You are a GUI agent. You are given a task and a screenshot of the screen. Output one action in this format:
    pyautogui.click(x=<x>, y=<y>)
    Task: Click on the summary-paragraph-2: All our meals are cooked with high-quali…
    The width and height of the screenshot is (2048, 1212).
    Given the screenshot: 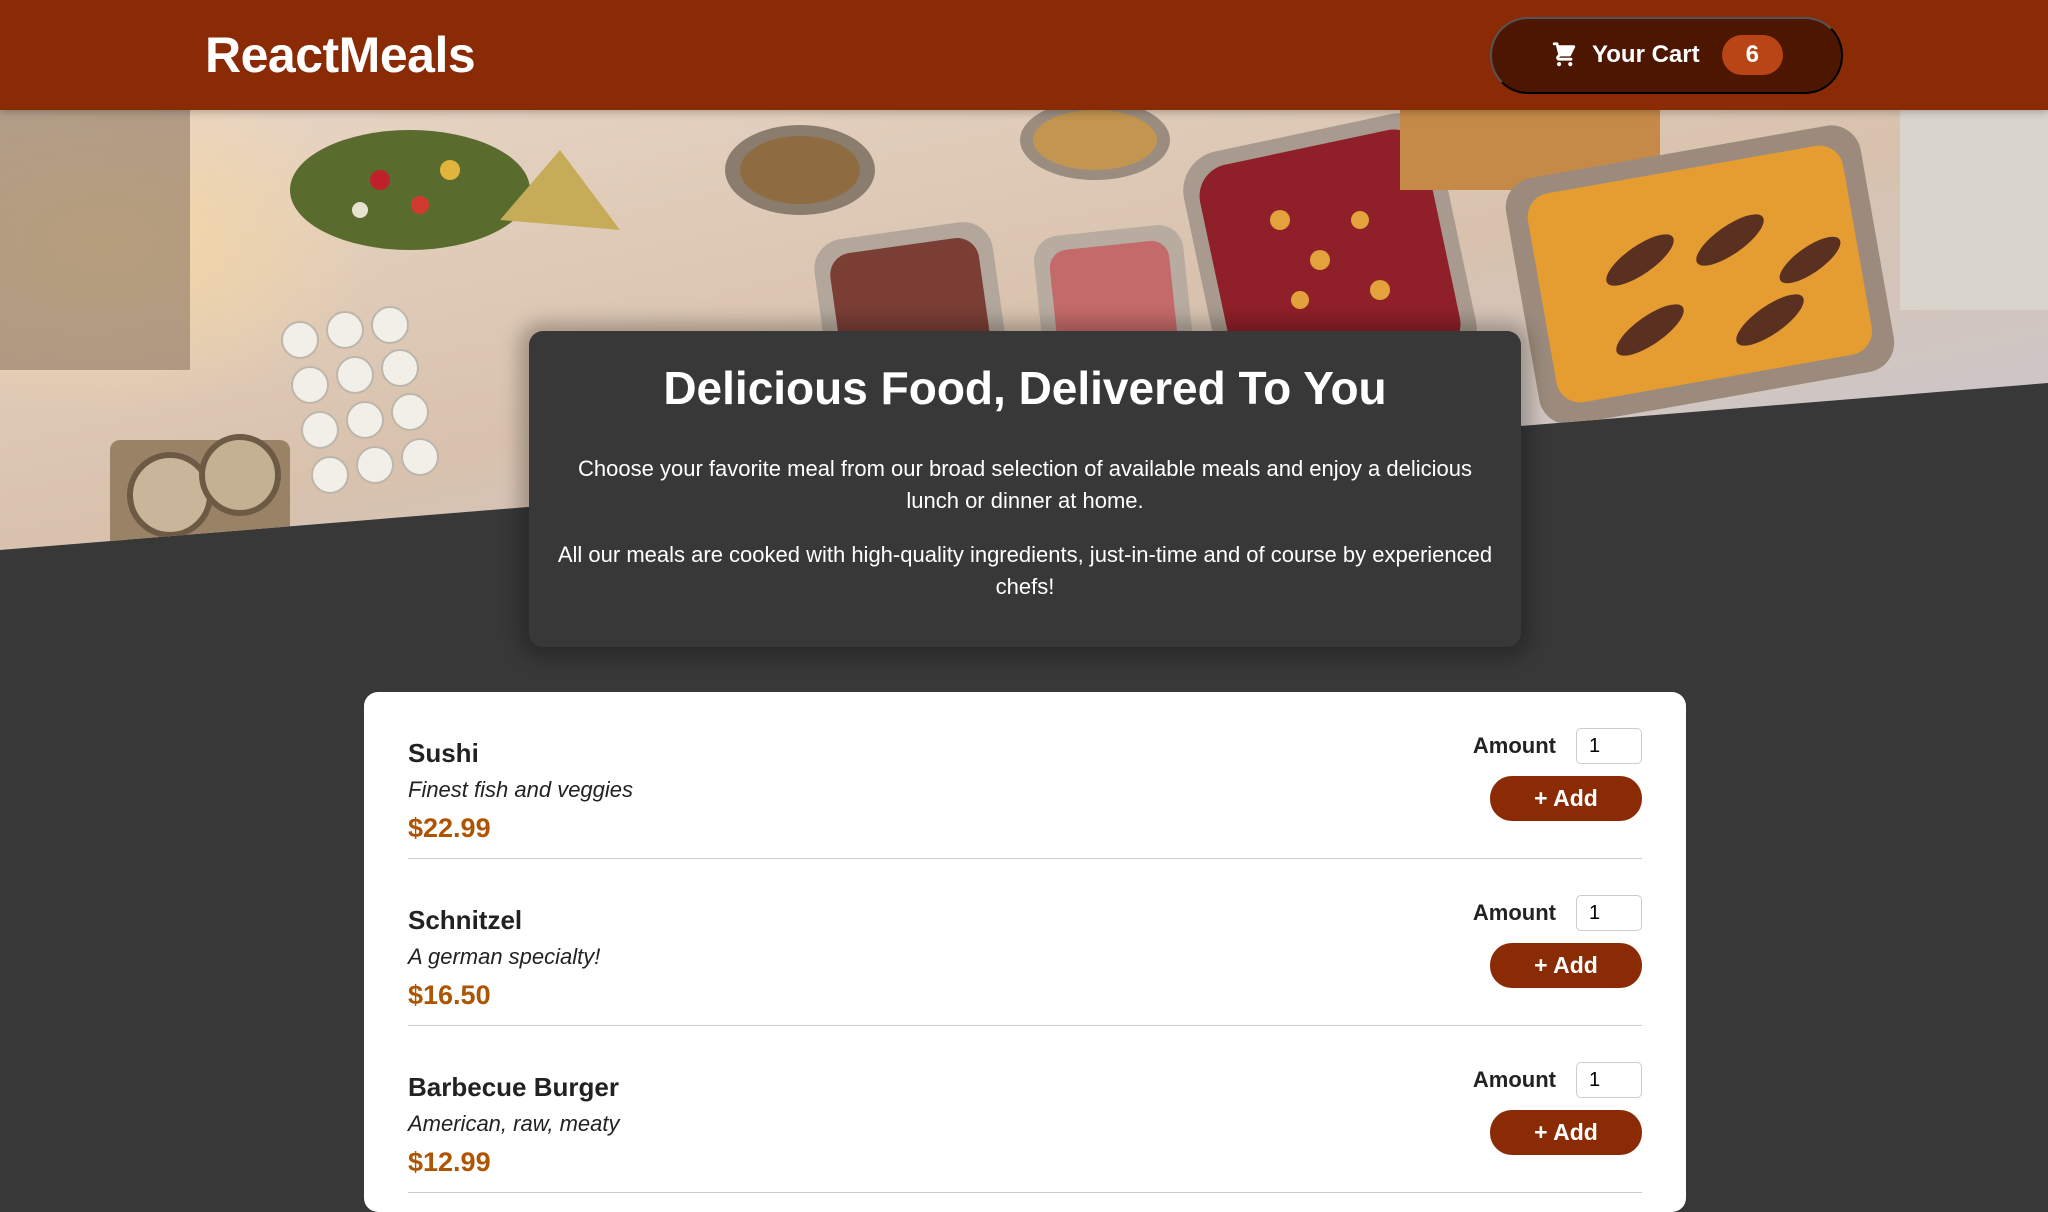 What is the action you would take?
    pyautogui.click(x=1025, y=570)
    